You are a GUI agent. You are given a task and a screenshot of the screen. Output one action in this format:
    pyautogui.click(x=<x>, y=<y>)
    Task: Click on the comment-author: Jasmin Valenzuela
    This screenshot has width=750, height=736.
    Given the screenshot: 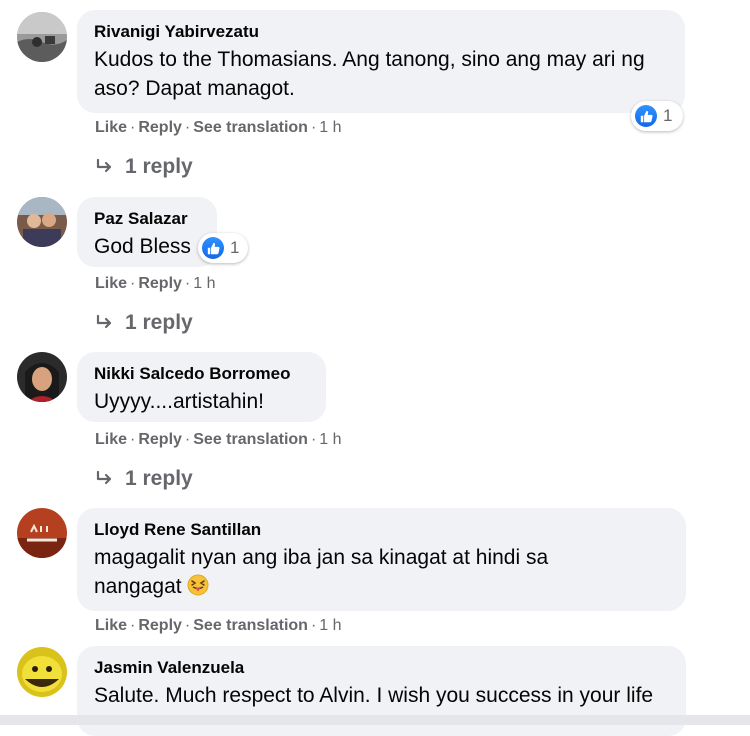 What is the action you would take?
    pyautogui.click(x=381, y=668)
    